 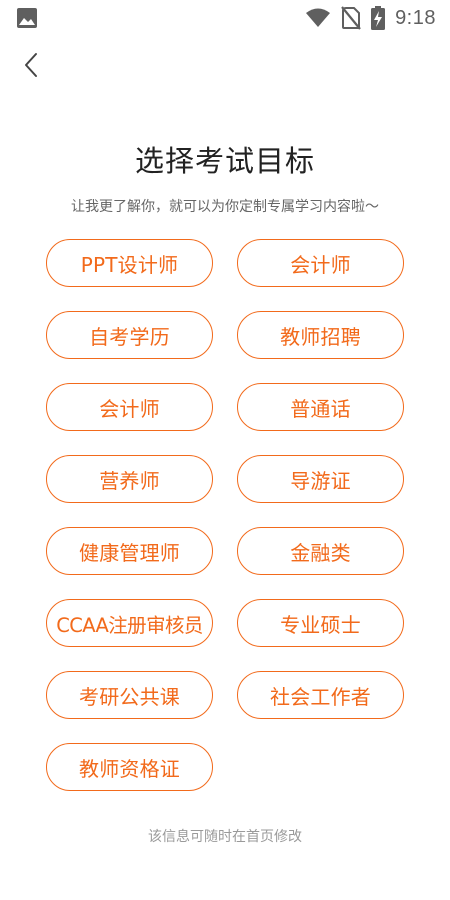 What do you see at coordinates (378, 18) in the screenshot?
I see `battery-charging-icon` at bounding box center [378, 18].